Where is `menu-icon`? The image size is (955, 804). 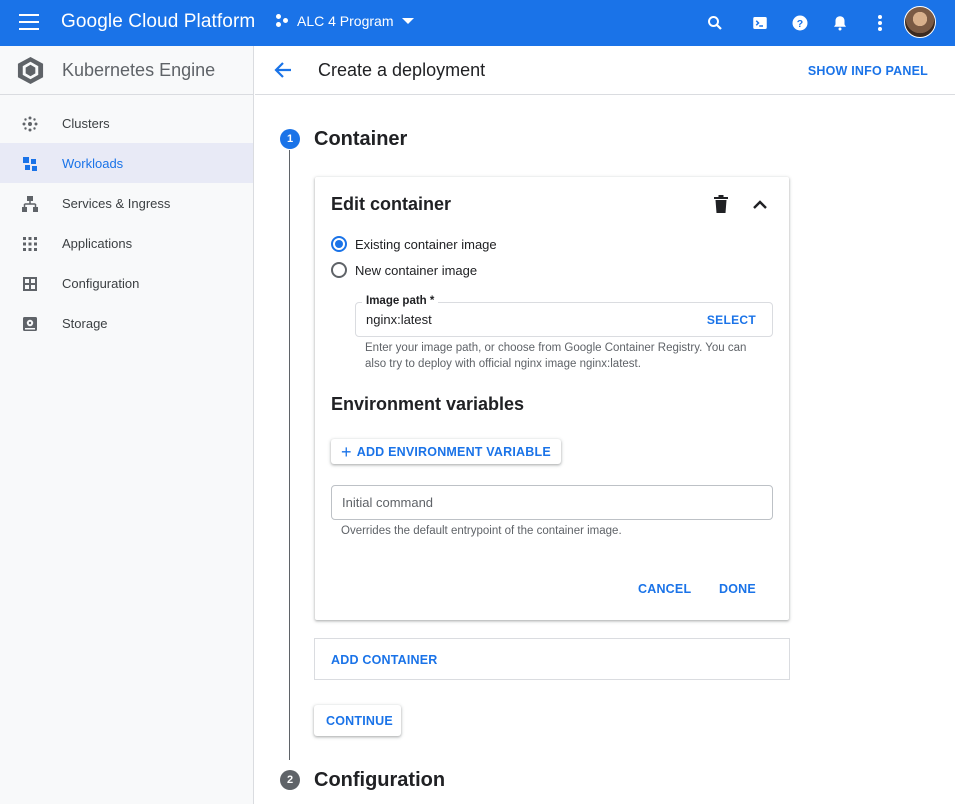 menu-icon is located at coordinates (29, 22).